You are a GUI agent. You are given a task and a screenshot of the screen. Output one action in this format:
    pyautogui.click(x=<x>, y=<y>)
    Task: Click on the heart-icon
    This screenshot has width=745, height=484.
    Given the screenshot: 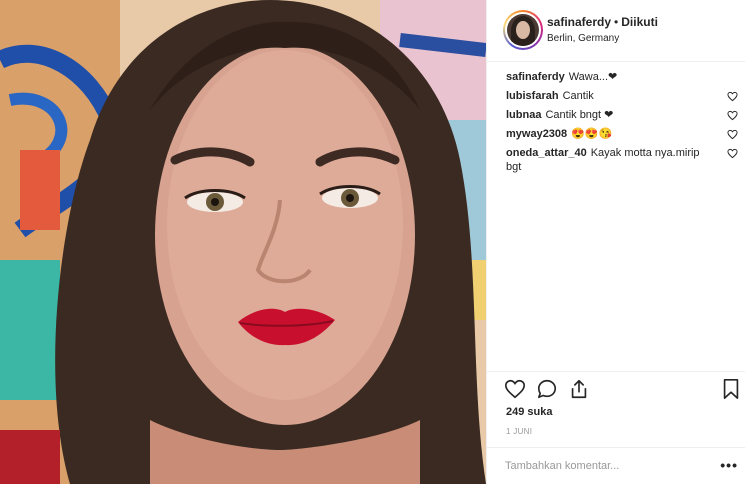 What is the action you would take?
    pyautogui.click(x=515, y=389)
    